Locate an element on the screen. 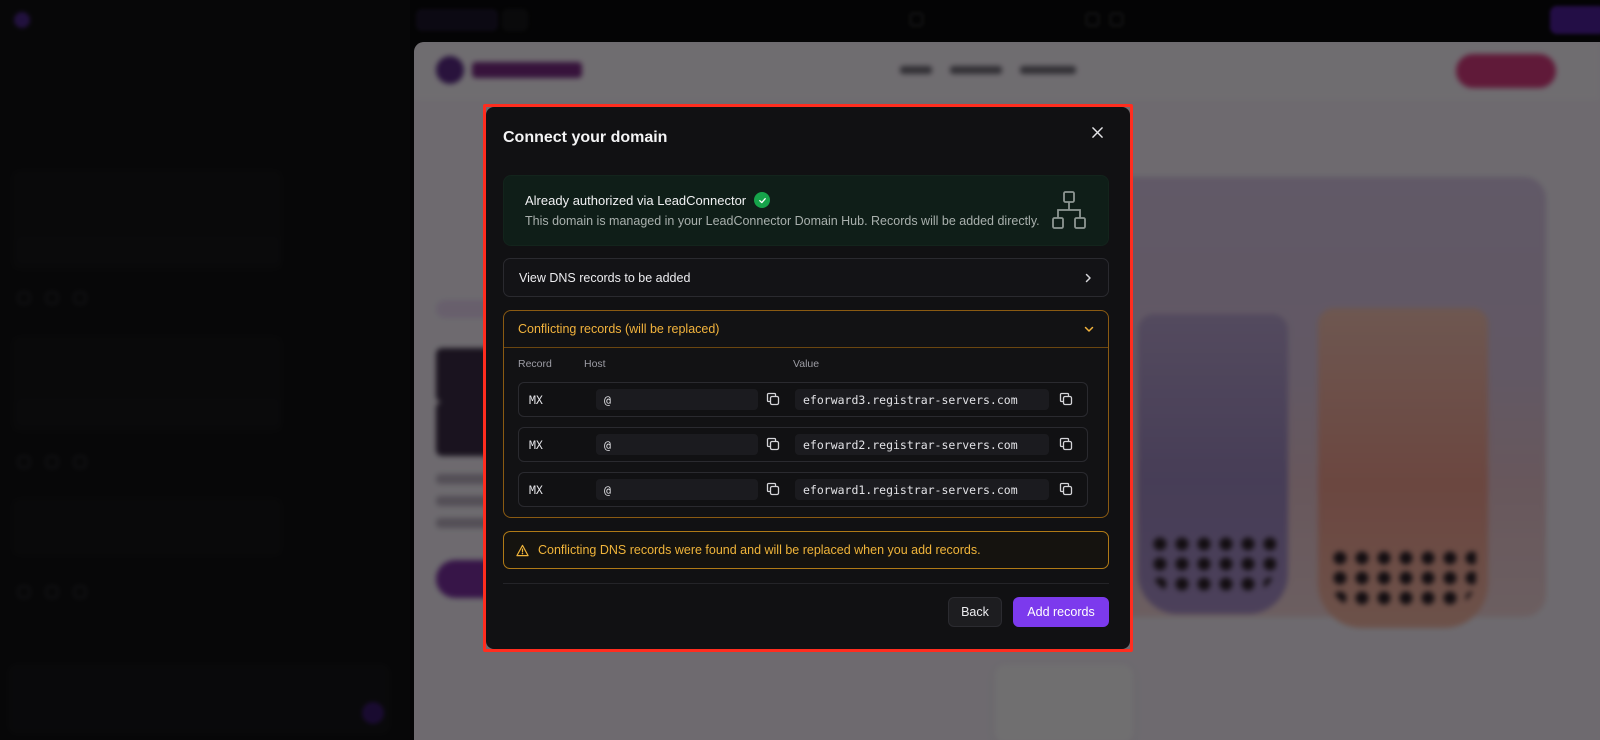 The height and width of the screenshot is (740, 1600). record-row: MX @ eforward2.registrar-servers.com is located at coordinates (803, 444).